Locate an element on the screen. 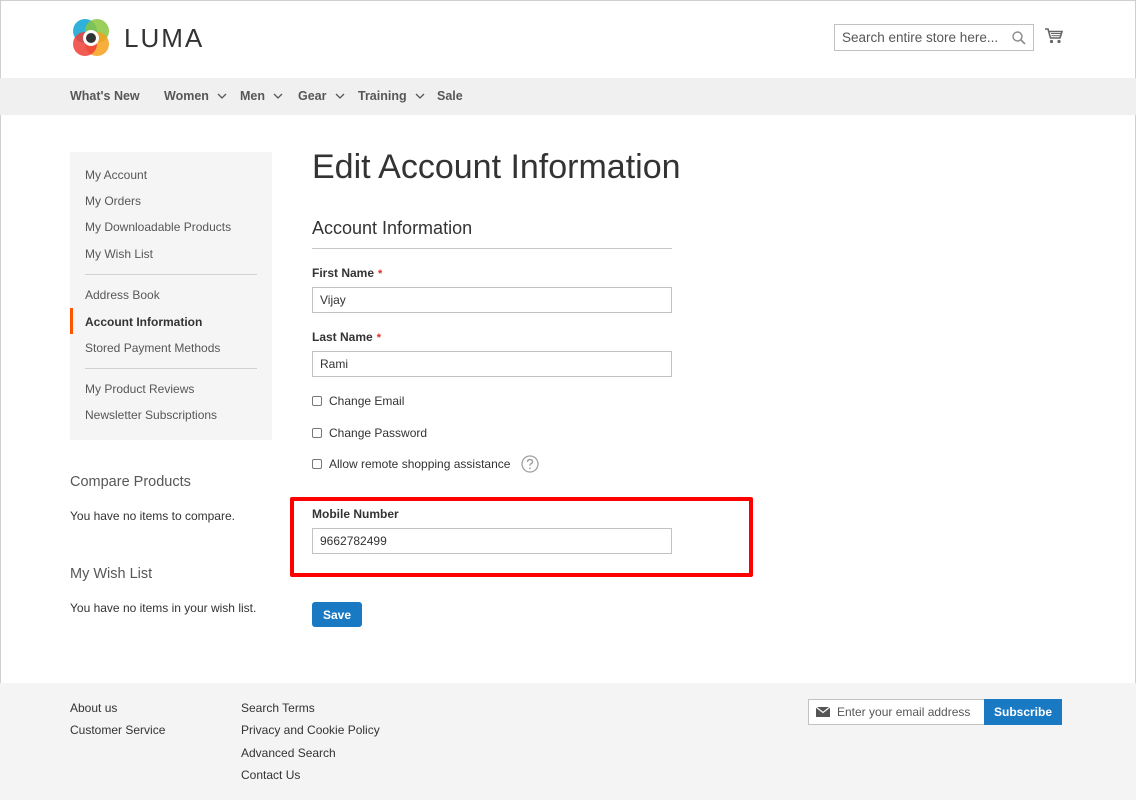 The height and width of the screenshot is (800, 1136). mobile-number-field is located at coordinates (492, 541).